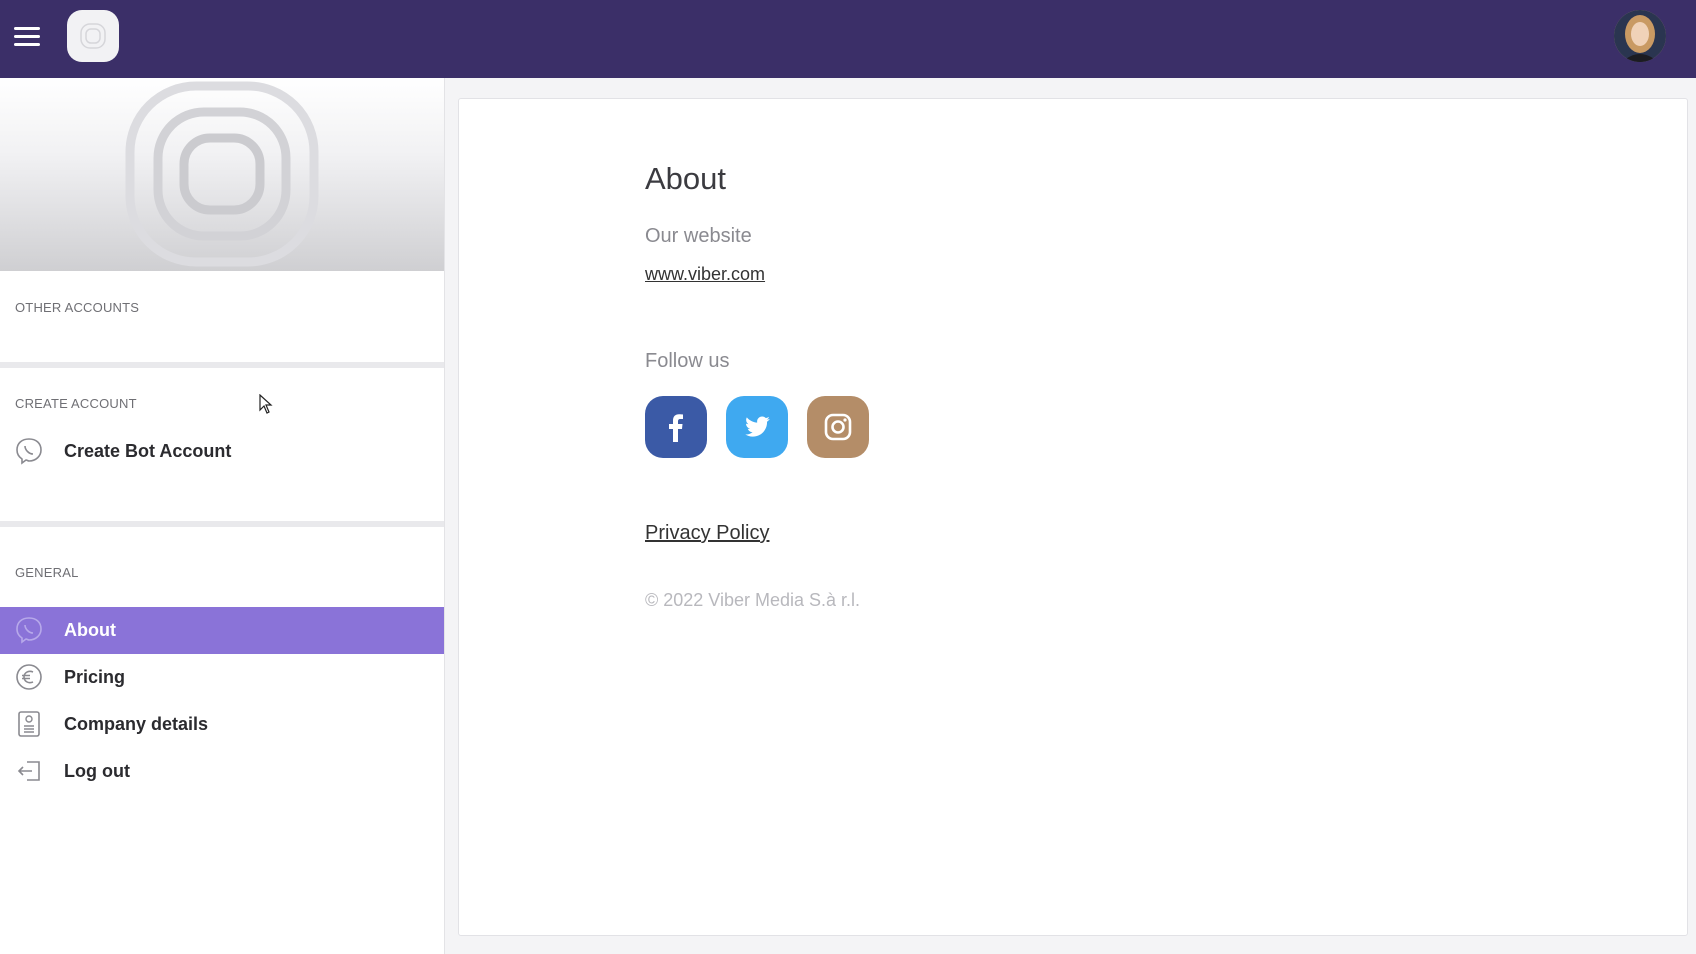 Image resolution: width=1696 pixels, height=954 pixels. What do you see at coordinates (95, 677) in the screenshot?
I see `sidebar-item-label: Pricing` at bounding box center [95, 677].